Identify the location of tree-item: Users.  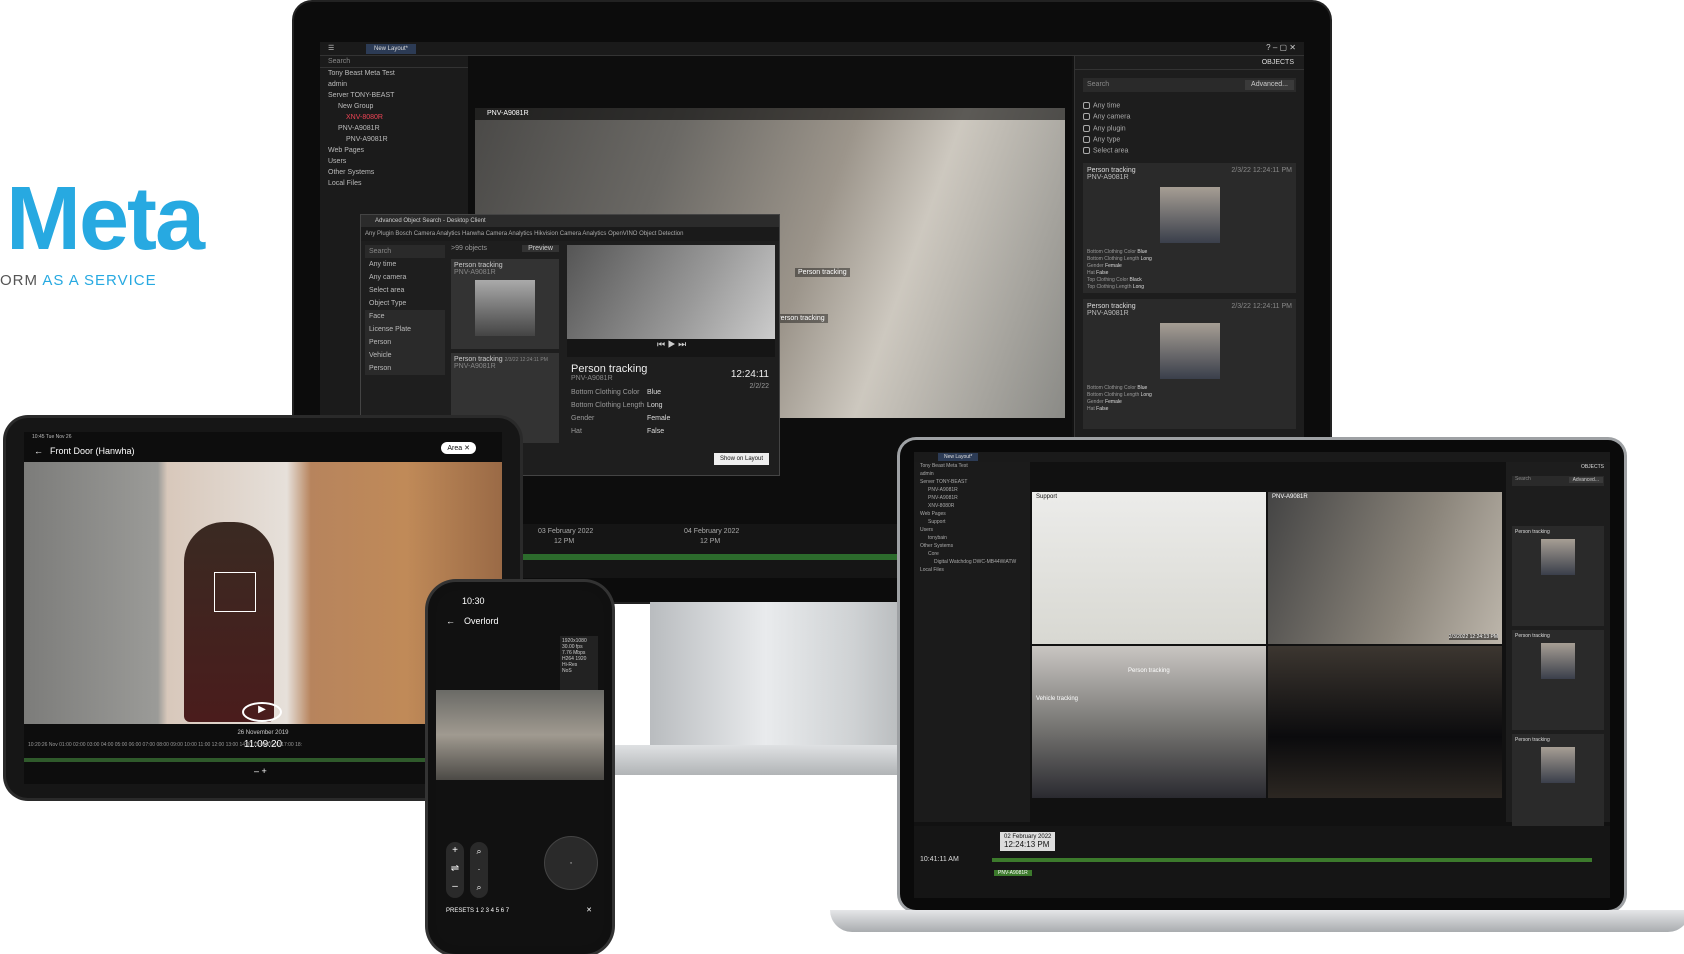
(972, 530).